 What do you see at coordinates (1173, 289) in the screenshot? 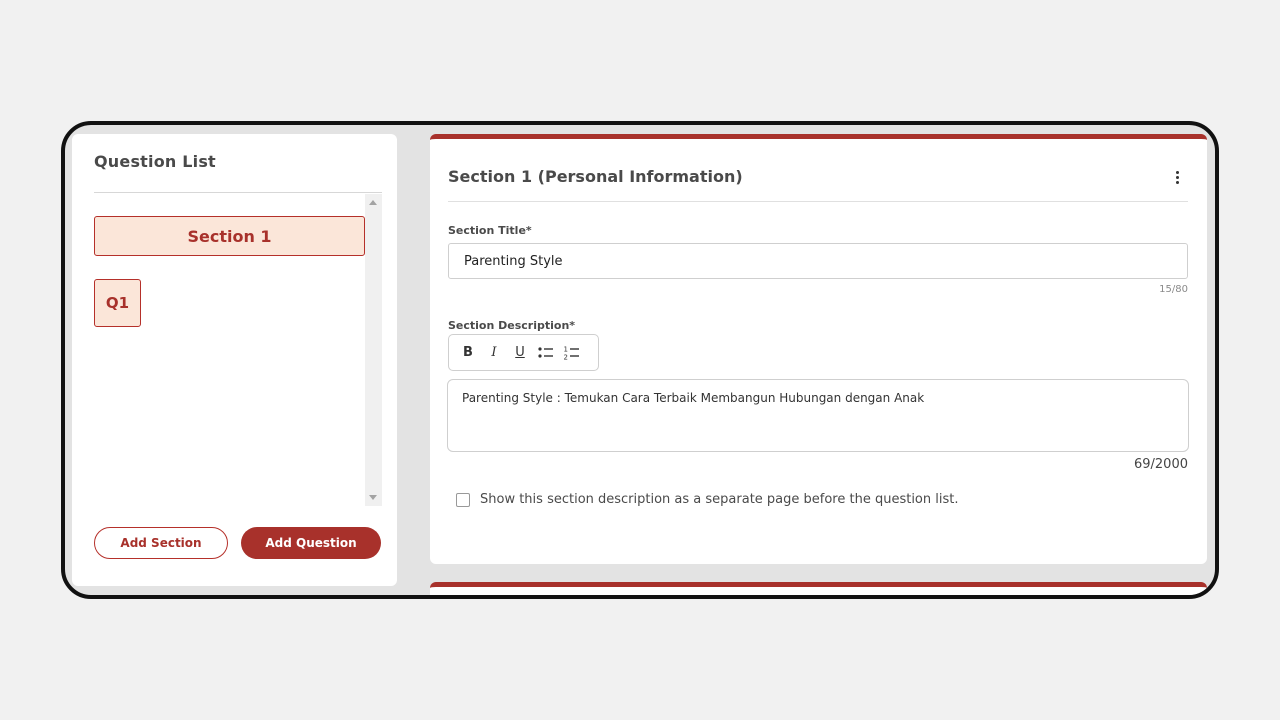
I see `section-title-counter: 15/80` at bounding box center [1173, 289].